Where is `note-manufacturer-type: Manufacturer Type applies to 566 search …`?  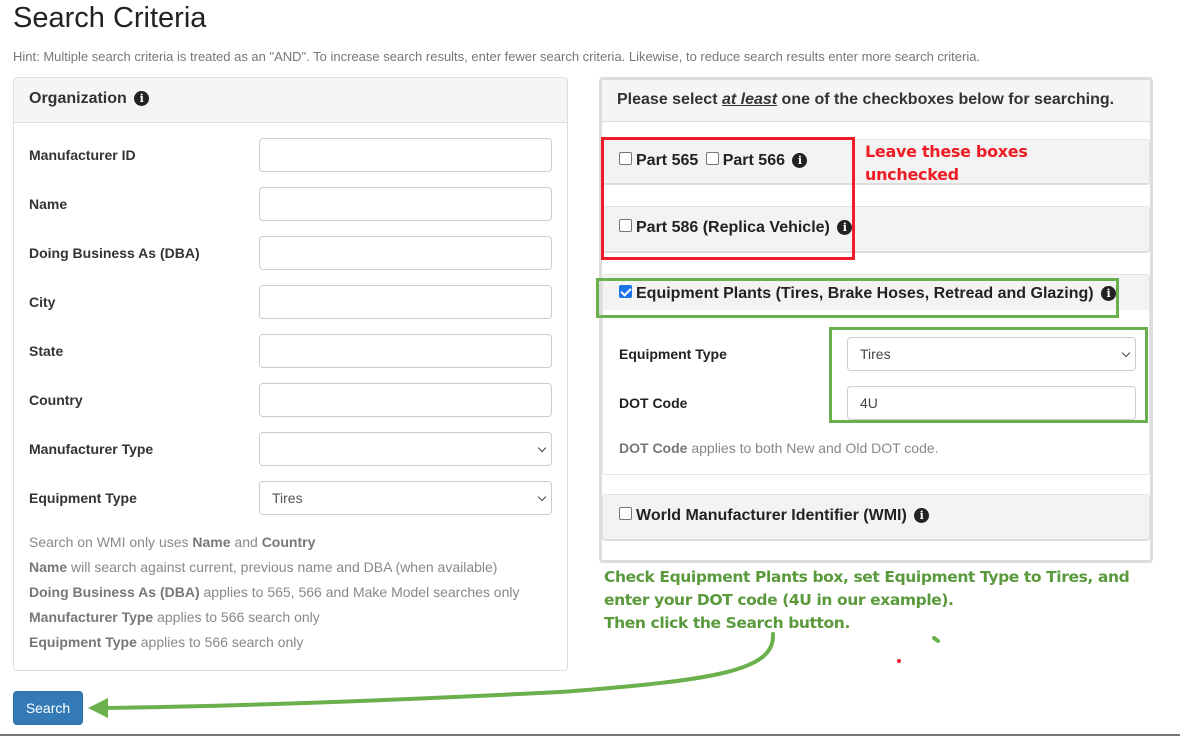 note-manufacturer-type: Manufacturer Type applies to 566 search … is located at coordinates (174, 617).